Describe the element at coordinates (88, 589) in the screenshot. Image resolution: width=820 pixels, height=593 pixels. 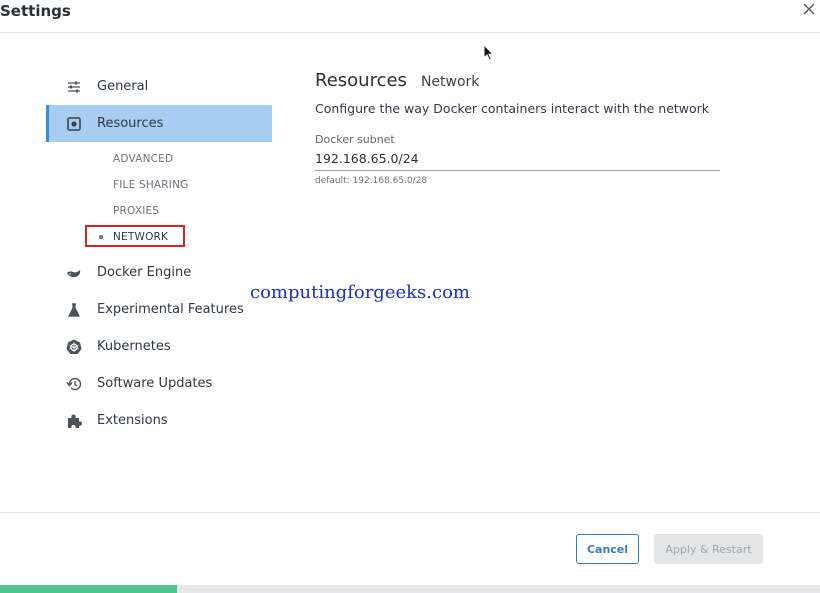
I see `status-progress-indicator` at that location.